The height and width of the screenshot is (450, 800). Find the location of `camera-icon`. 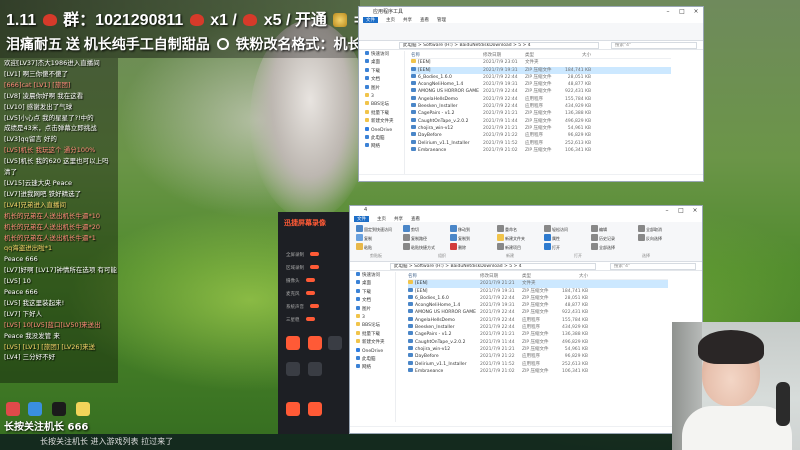

camera-icon is located at coordinates (293, 409).